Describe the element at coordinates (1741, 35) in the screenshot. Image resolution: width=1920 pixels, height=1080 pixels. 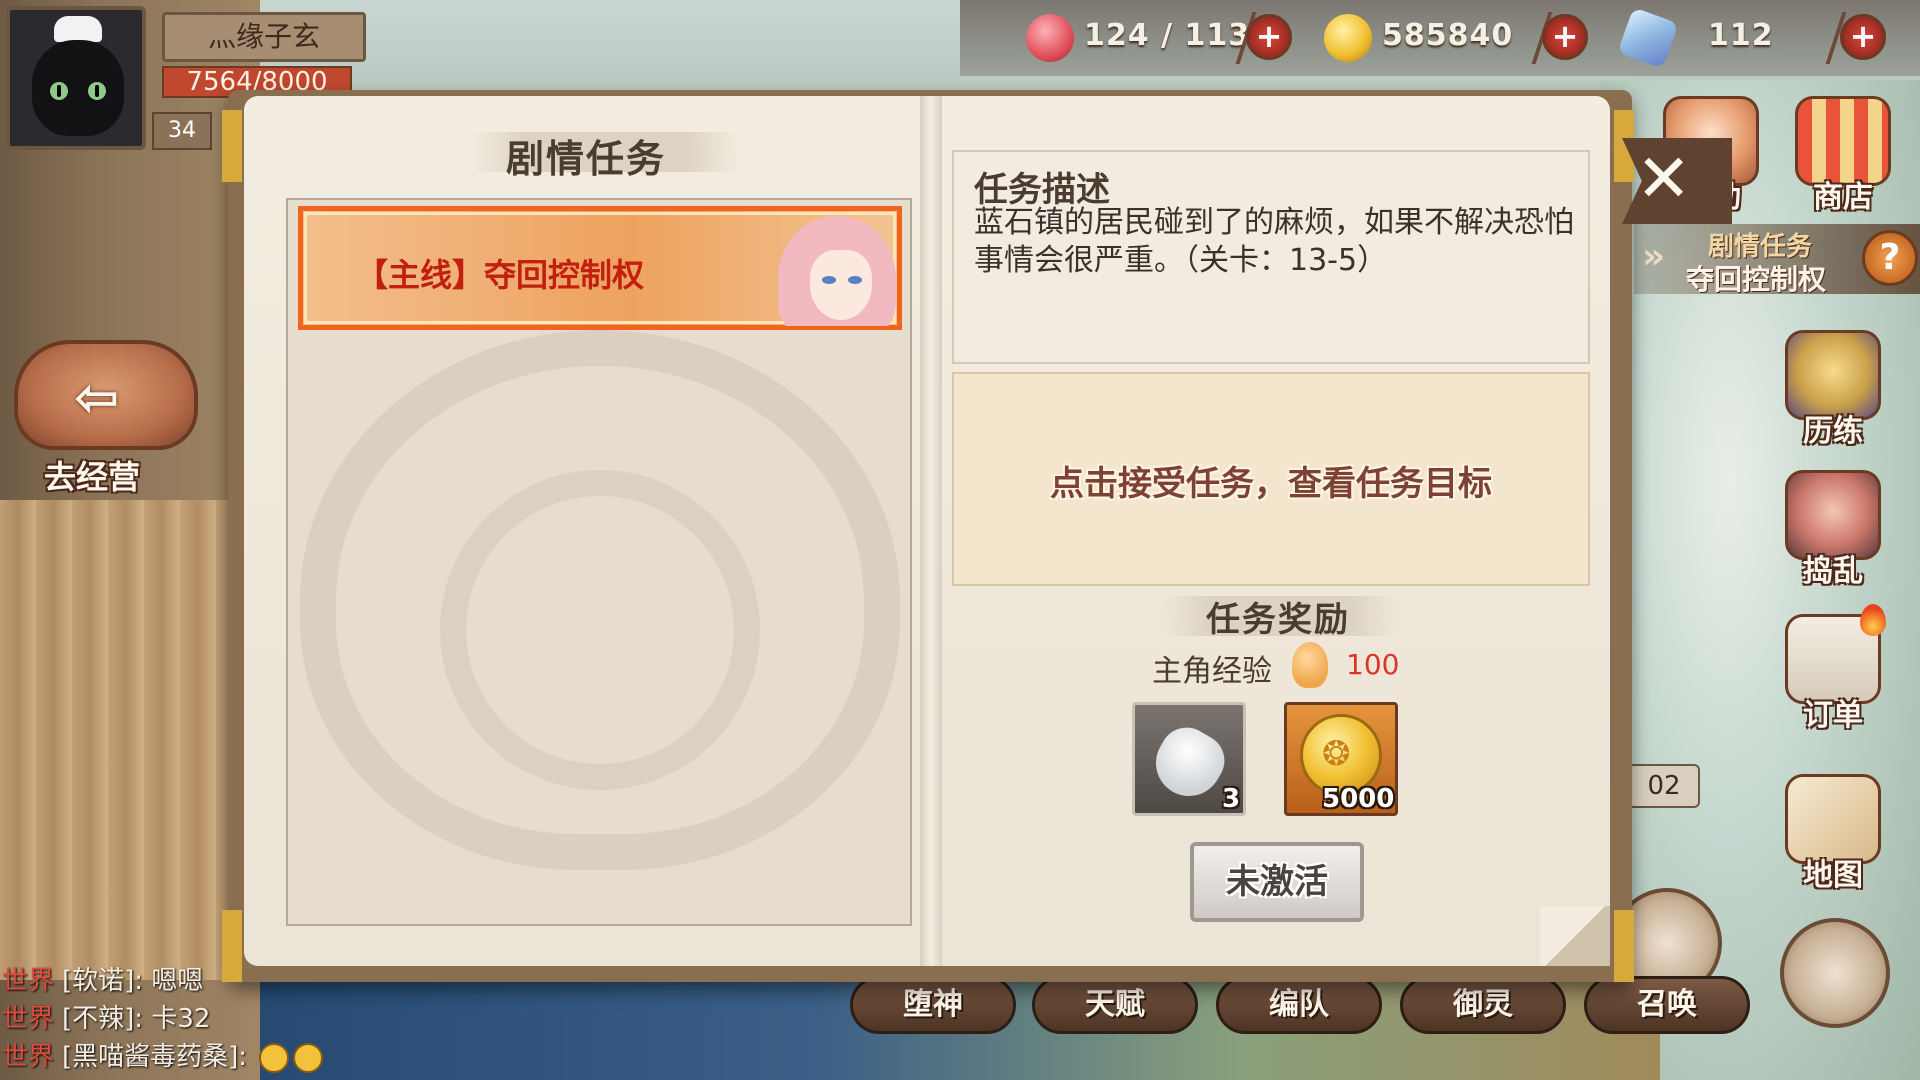
I see `crystal-value: 112` at that location.